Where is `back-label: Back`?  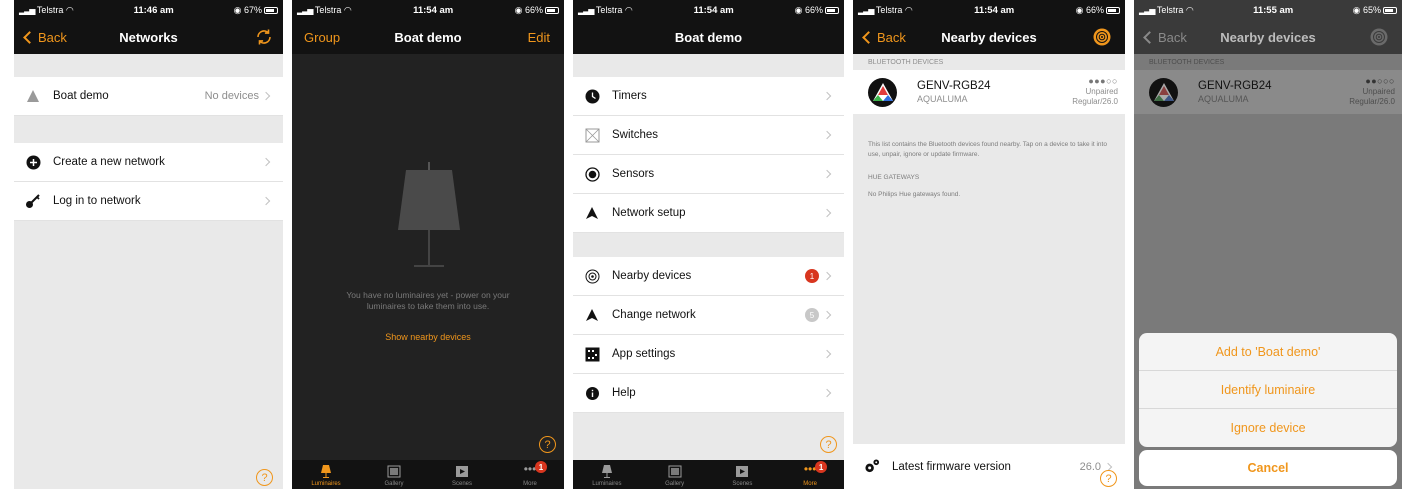
back-label: Back is located at coordinates (1172, 37).